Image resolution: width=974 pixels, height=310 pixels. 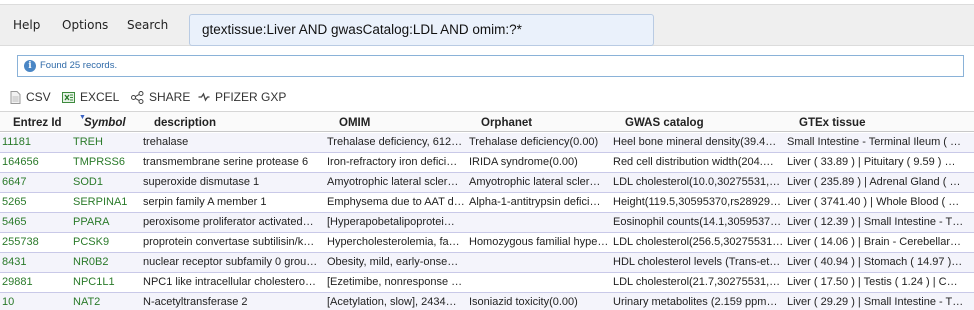 I want to click on share-button: SHARE, so click(x=160, y=97).